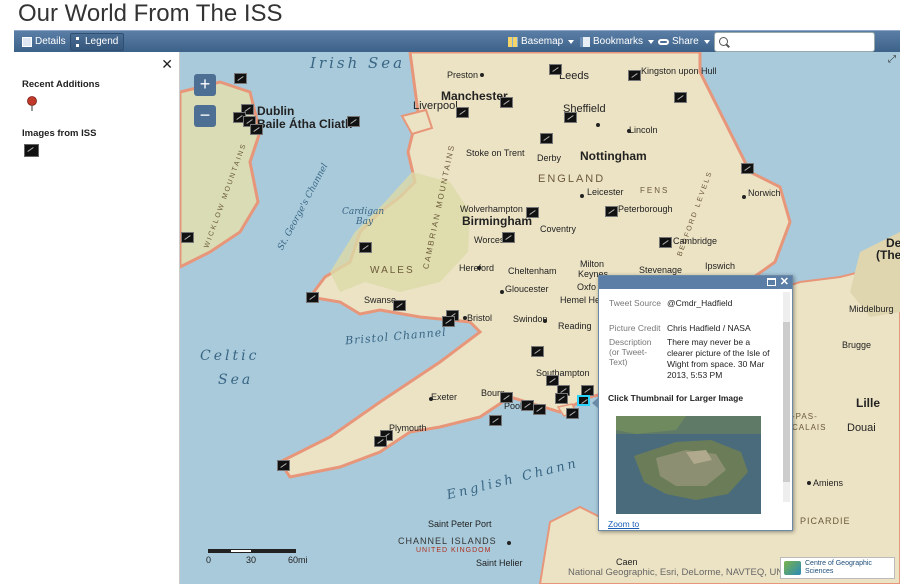  What do you see at coordinates (709, 328) in the screenshot?
I see `attr-value: Chris Hadfield / NASA` at bounding box center [709, 328].